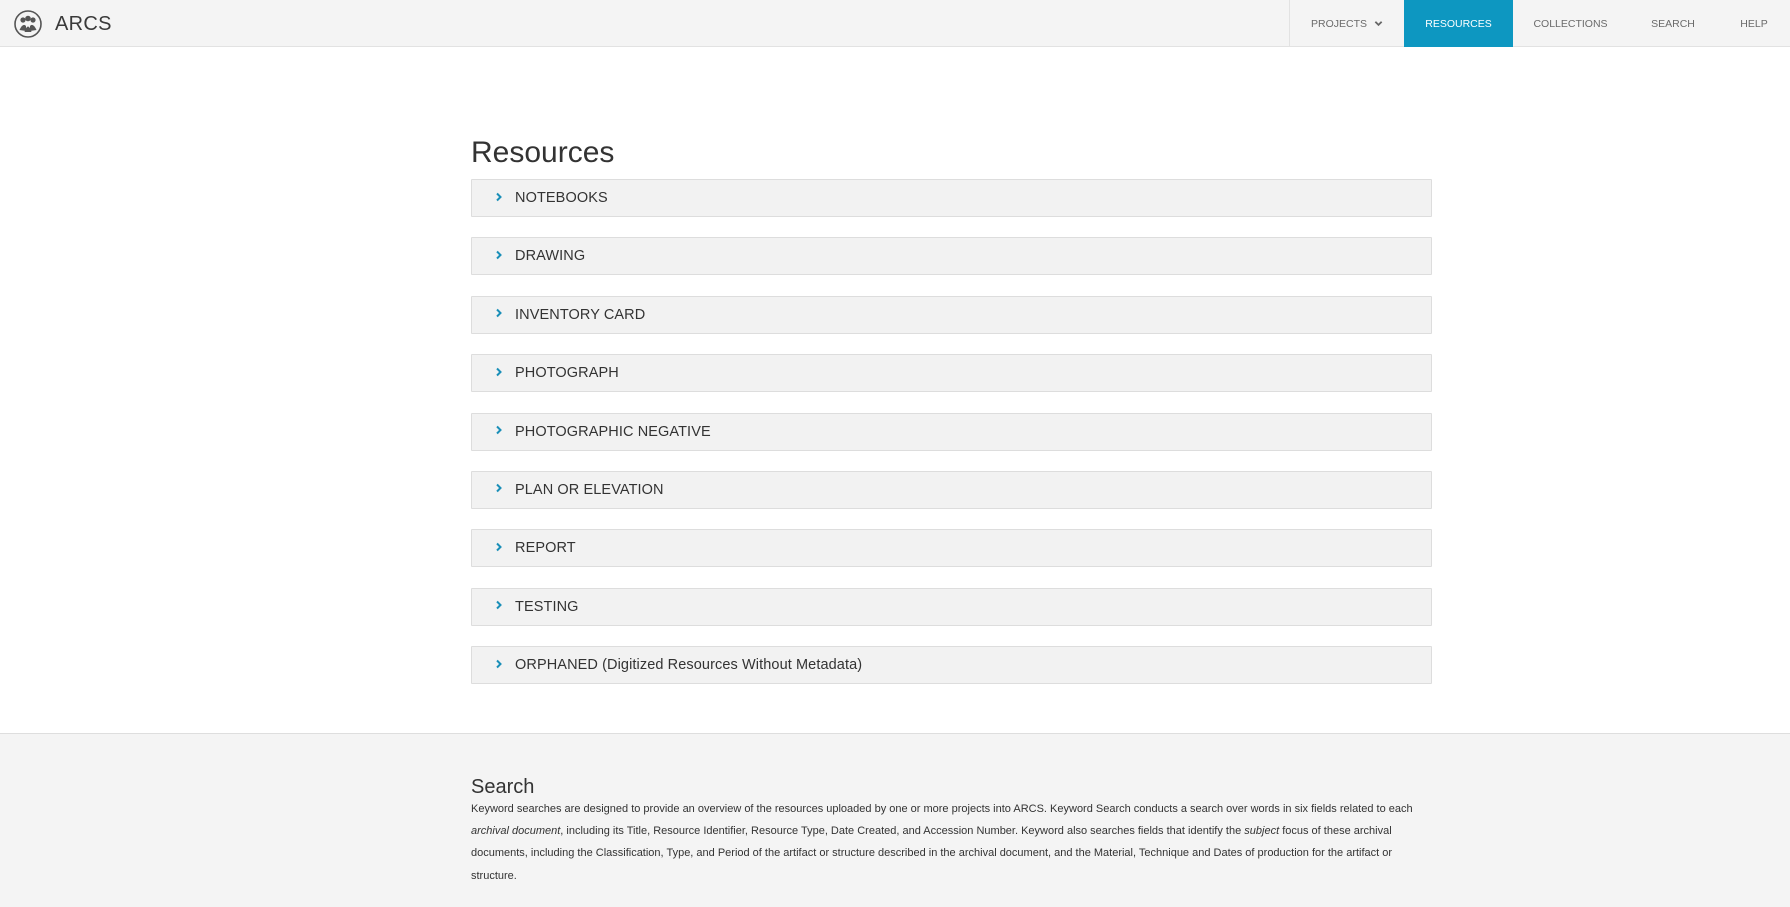  I want to click on search-text-emphasis: archival document, so click(516, 831).